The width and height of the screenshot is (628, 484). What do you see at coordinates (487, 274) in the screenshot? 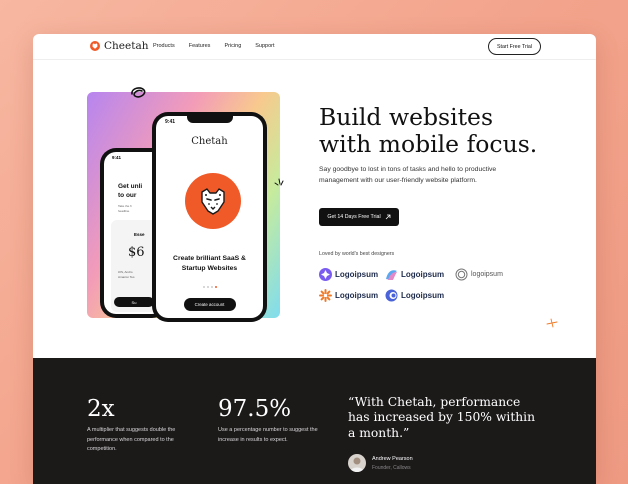
I see `partner-logo-3-text: logoipsum` at bounding box center [487, 274].